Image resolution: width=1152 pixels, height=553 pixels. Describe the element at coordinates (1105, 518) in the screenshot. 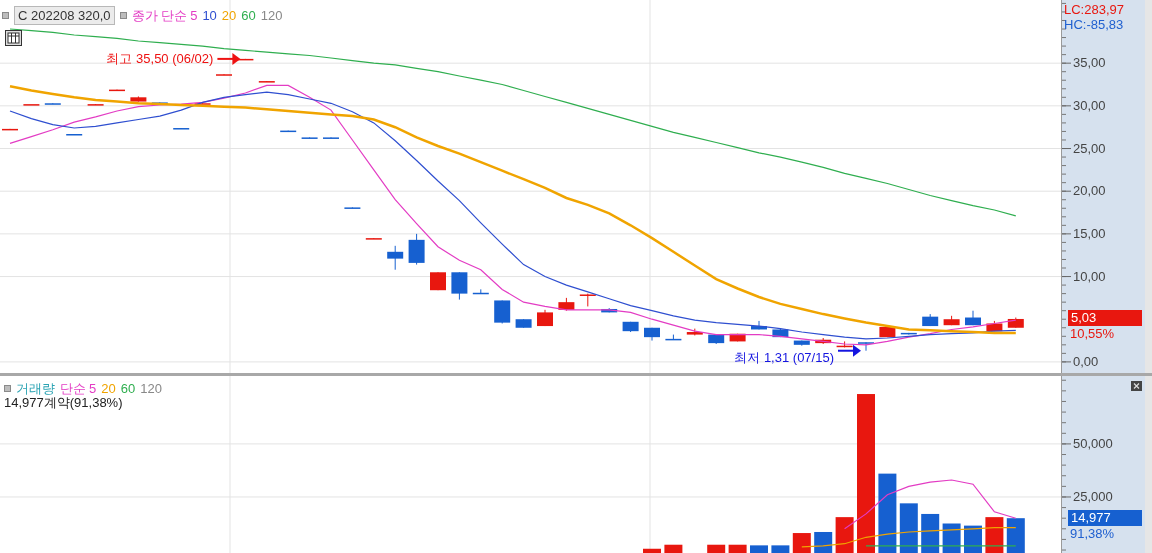

I see `volume-tag: 14,977` at that location.